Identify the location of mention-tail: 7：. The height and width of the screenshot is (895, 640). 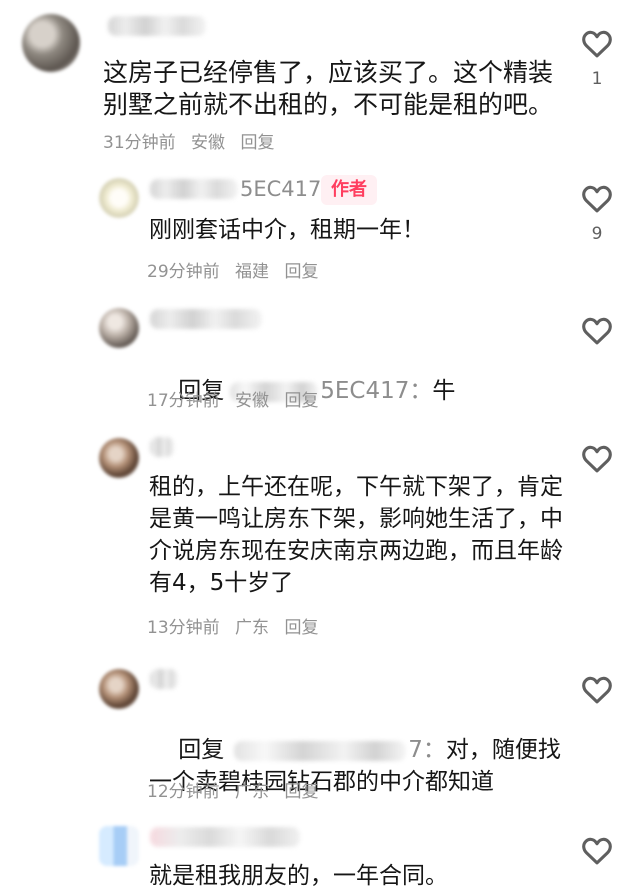
(427, 750).